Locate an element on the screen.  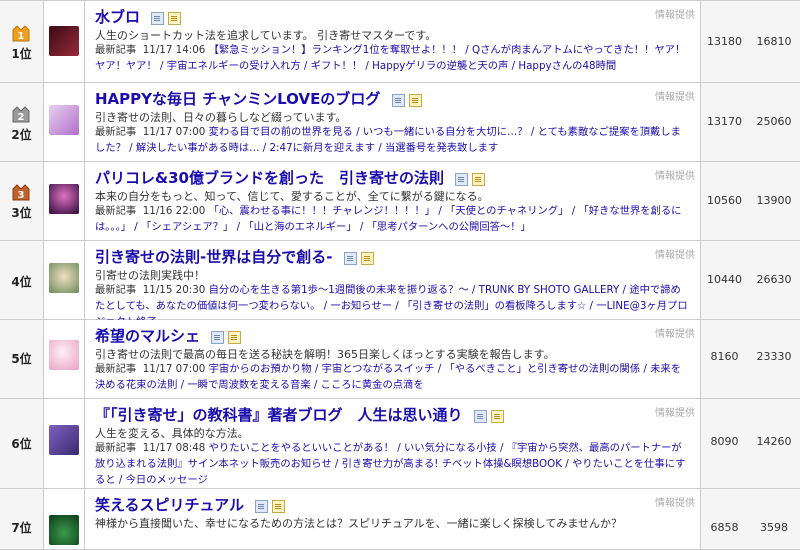
rank-label: 7位 is located at coordinates (21, 528).